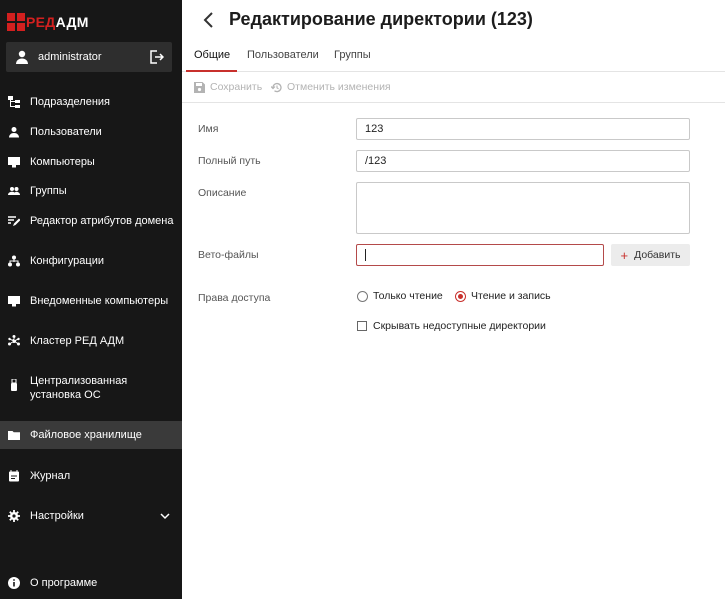  What do you see at coordinates (14, 476) in the screenshot?
I see `journal-icon` at bounding box center [14, 476].